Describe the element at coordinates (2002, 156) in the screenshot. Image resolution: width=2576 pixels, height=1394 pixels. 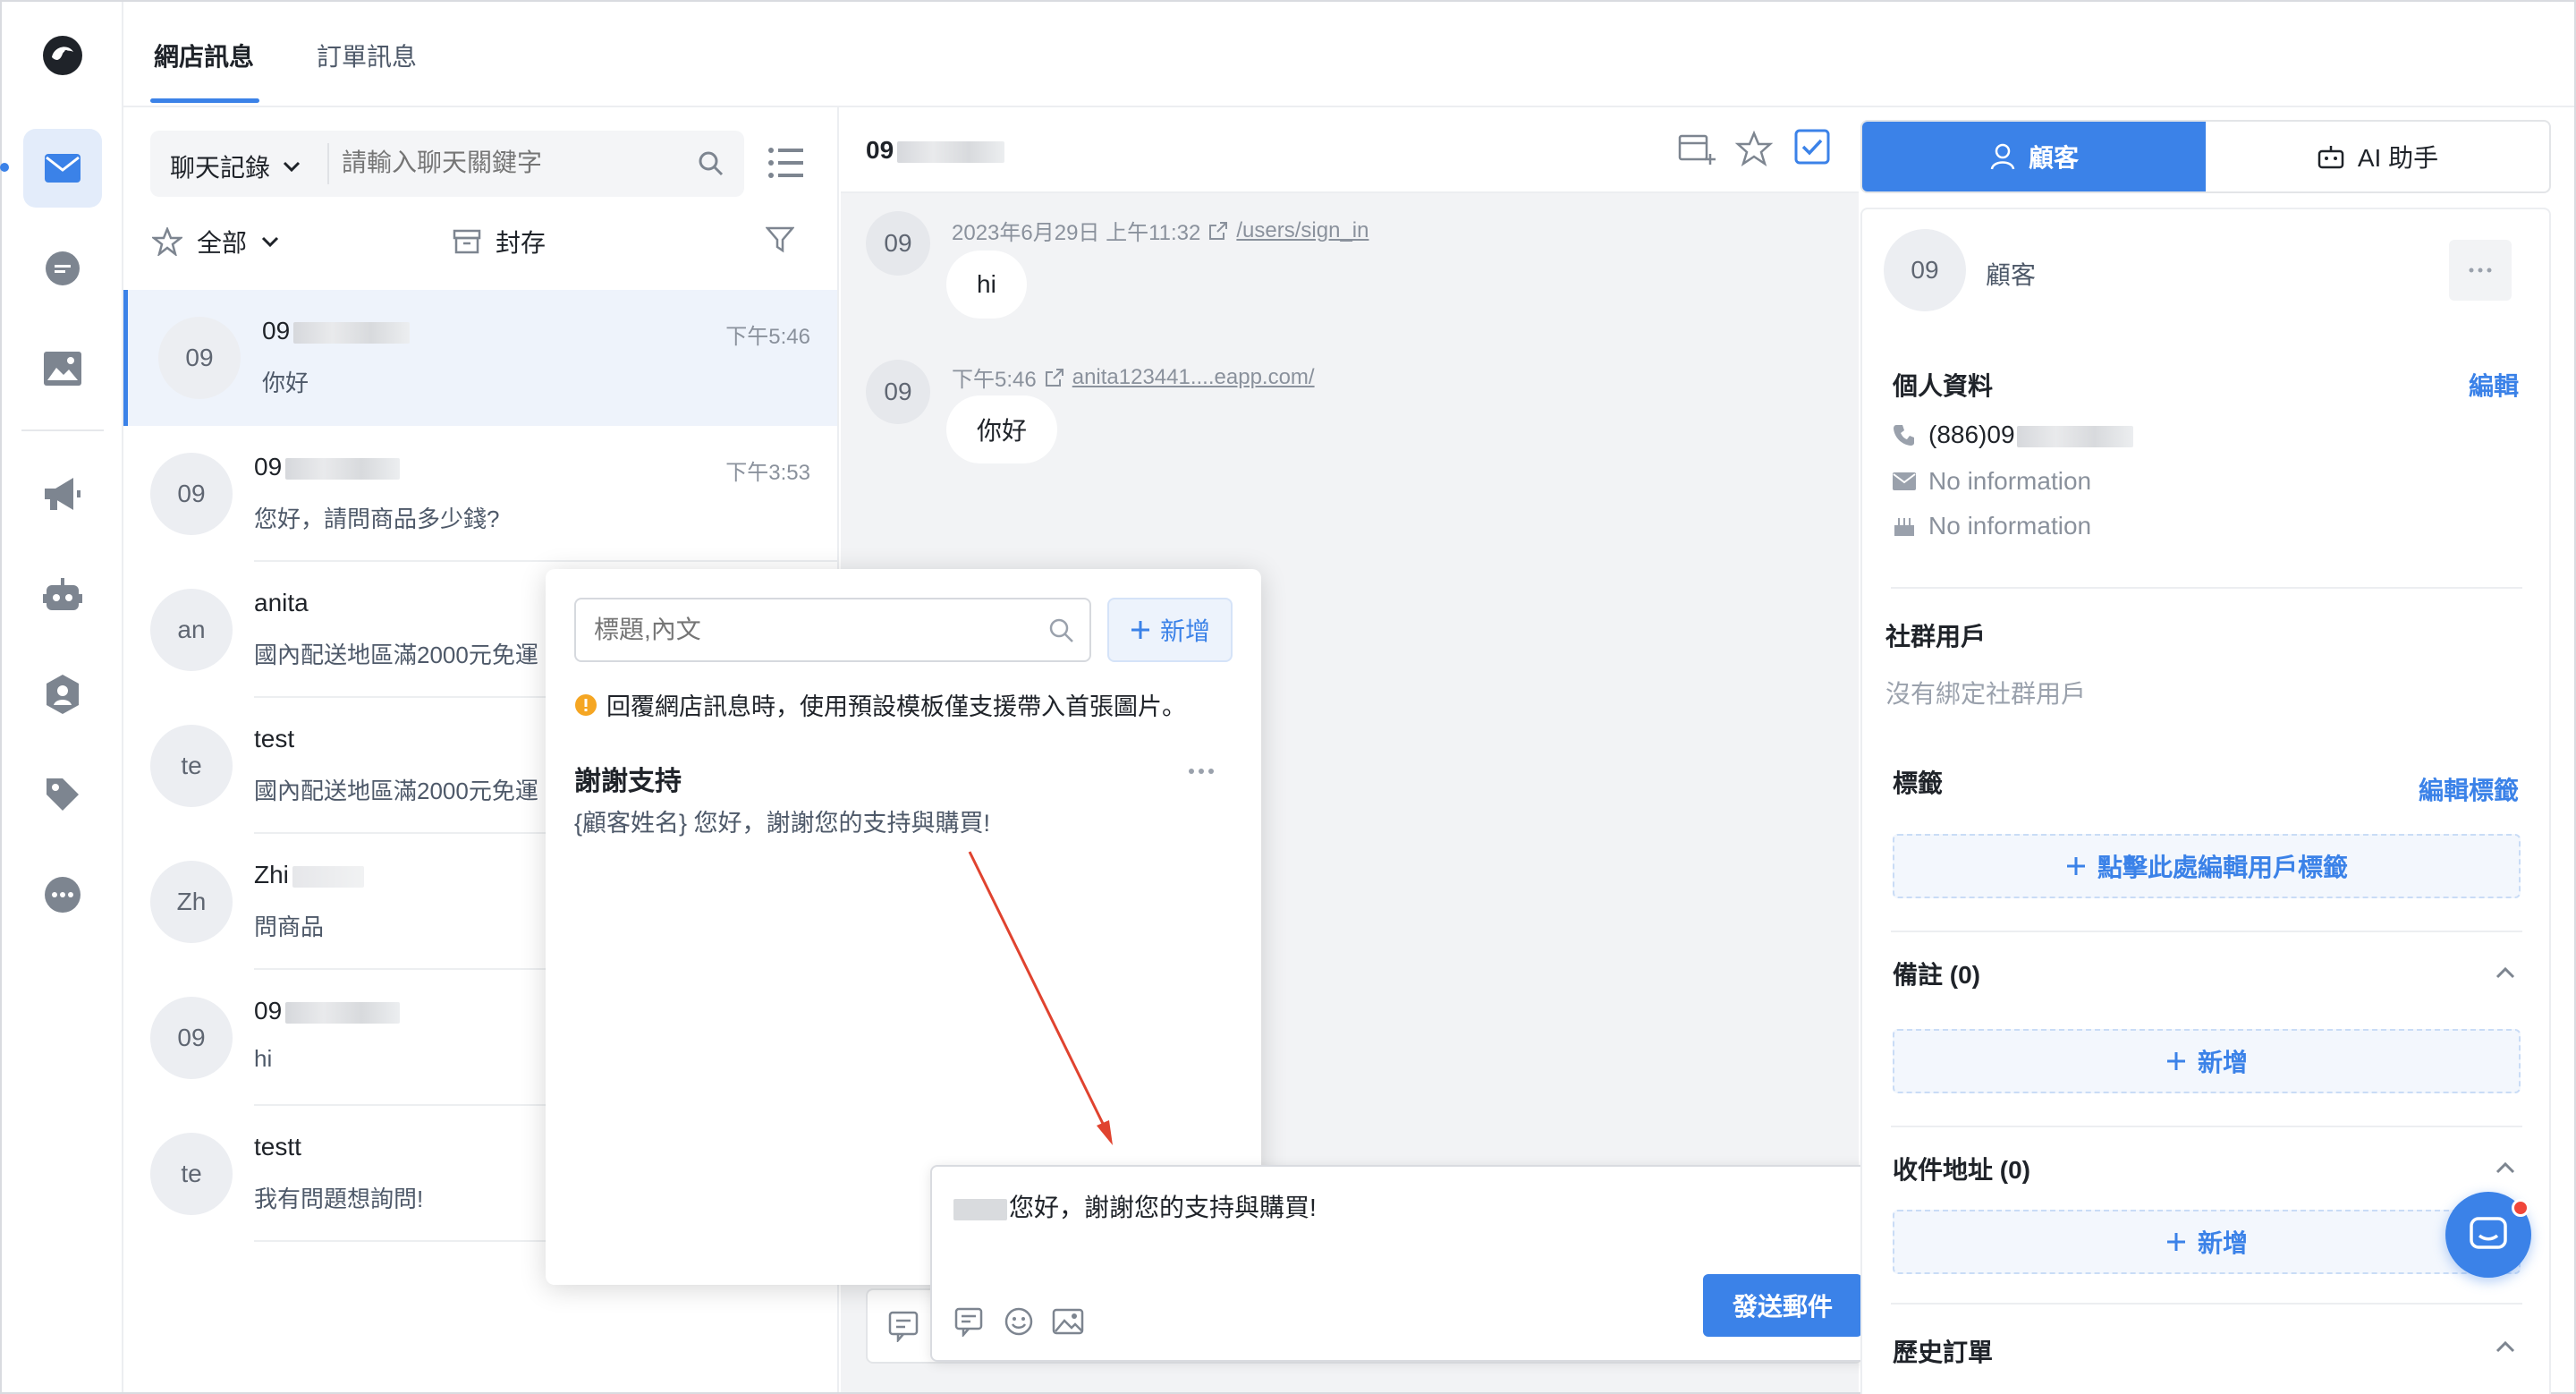
I see `user-icon` at that location.